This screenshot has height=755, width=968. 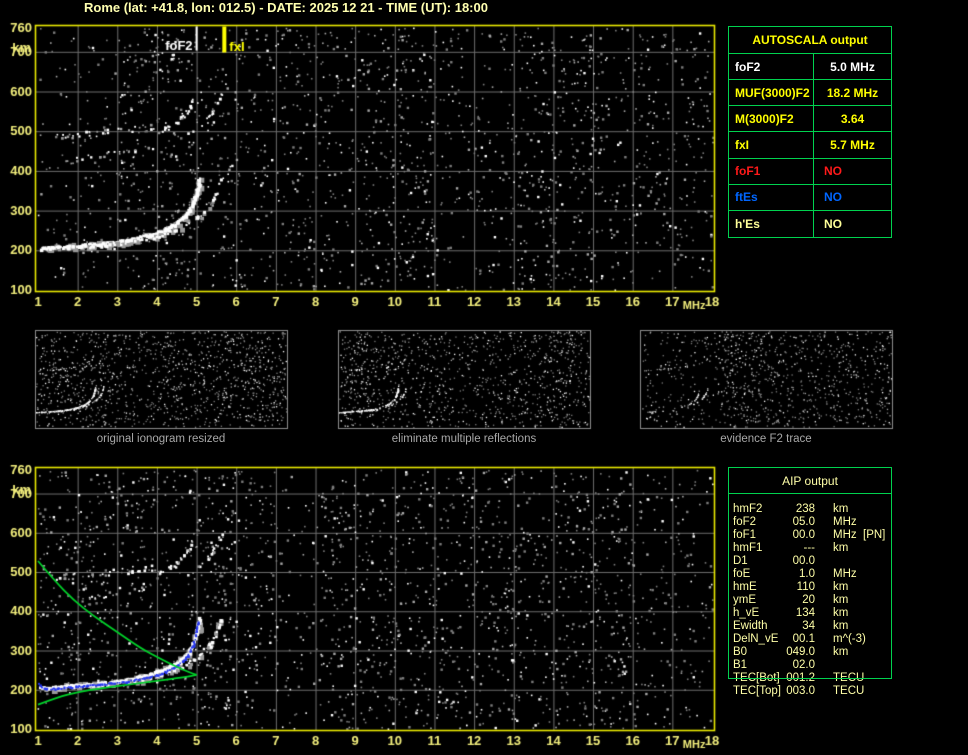 I want to click on aip-row-value: 001.2, so click(x=800, y=678).